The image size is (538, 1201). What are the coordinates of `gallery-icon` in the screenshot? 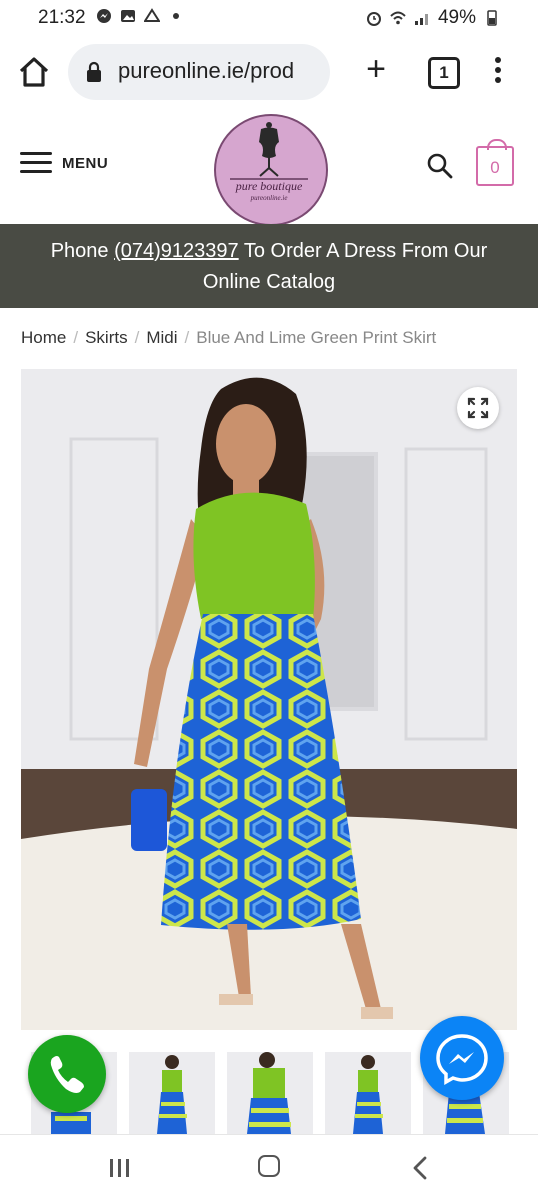 It's located at (128, 16).